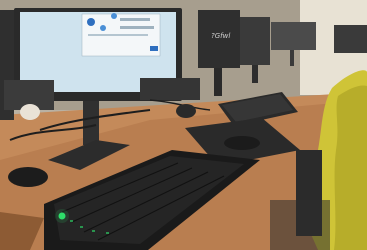  What do you see at coordinates (300, 225) in the screenshot?
I see `under-desk-shadow` at bounding box center [300, 225].